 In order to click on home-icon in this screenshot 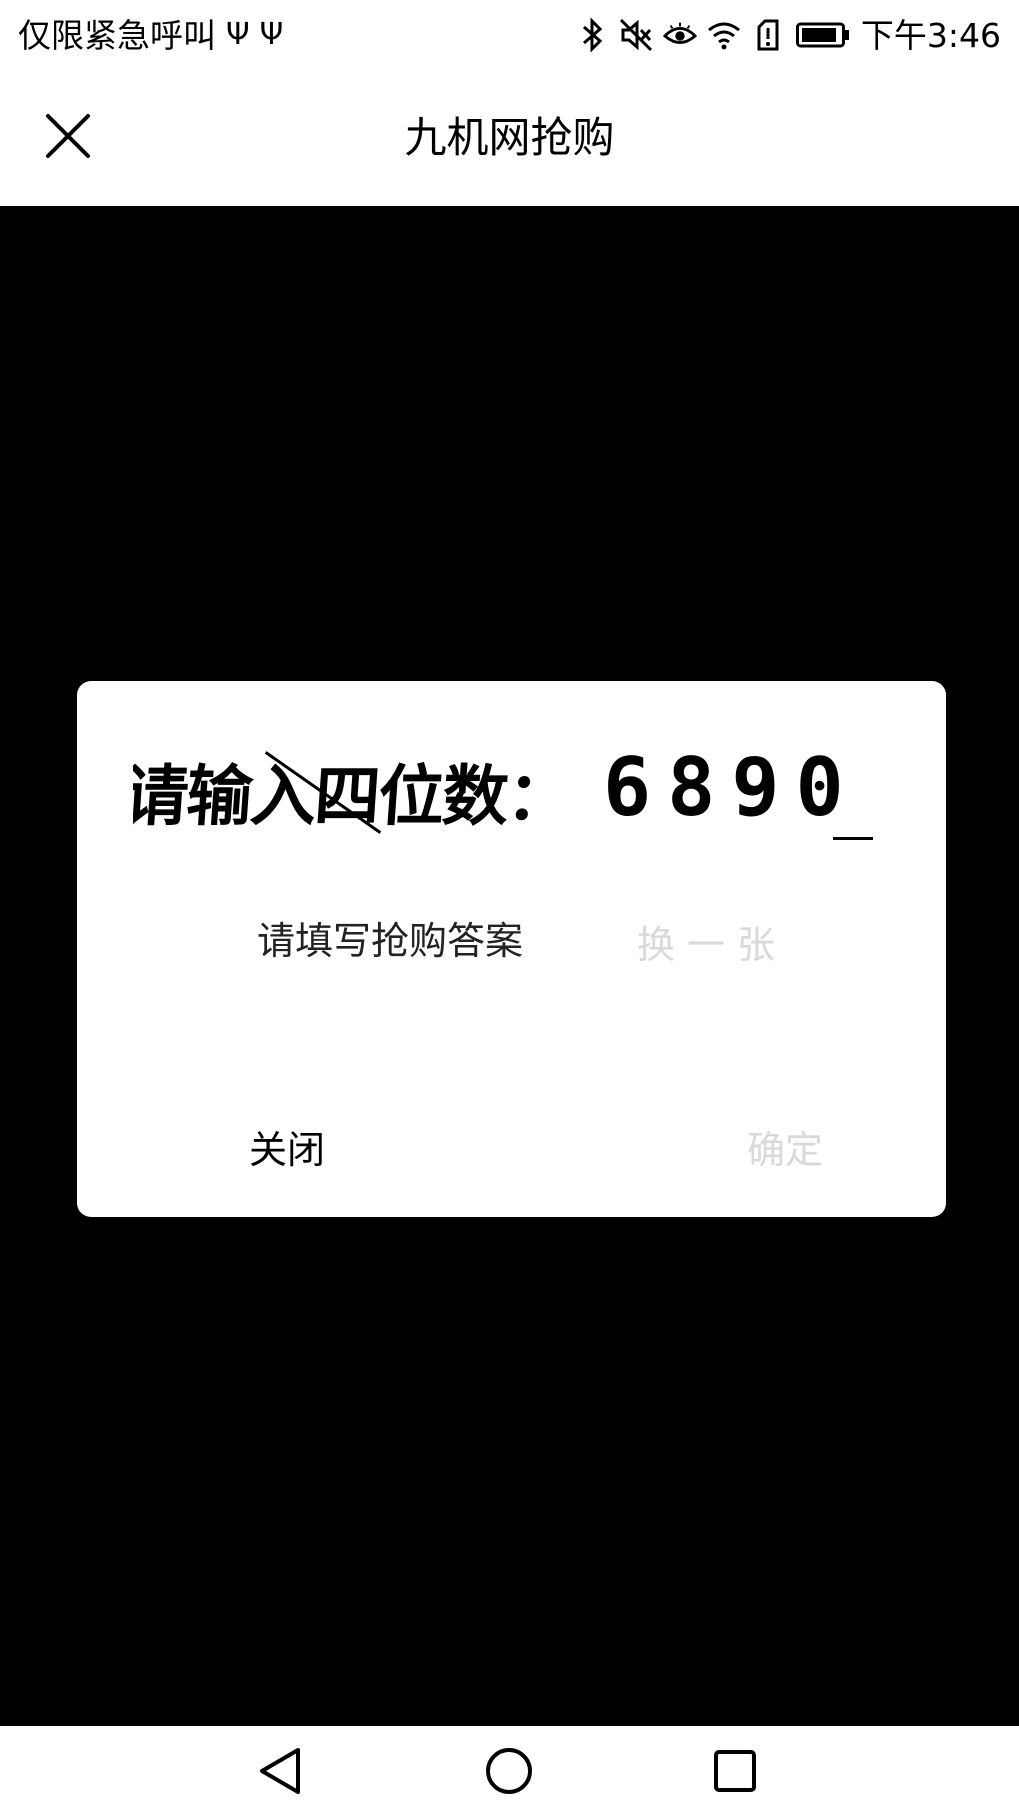, I will do `click(509, 1771)`.